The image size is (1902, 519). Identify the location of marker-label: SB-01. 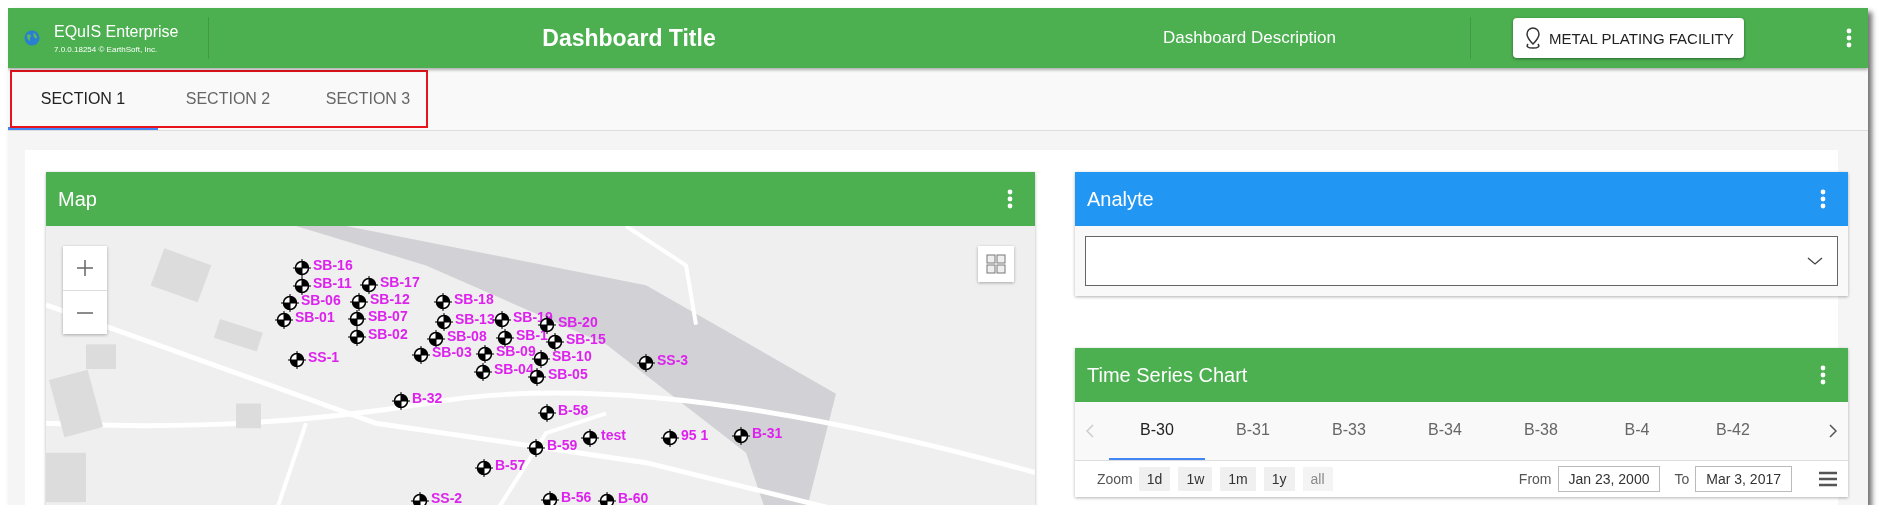
(315, 317).